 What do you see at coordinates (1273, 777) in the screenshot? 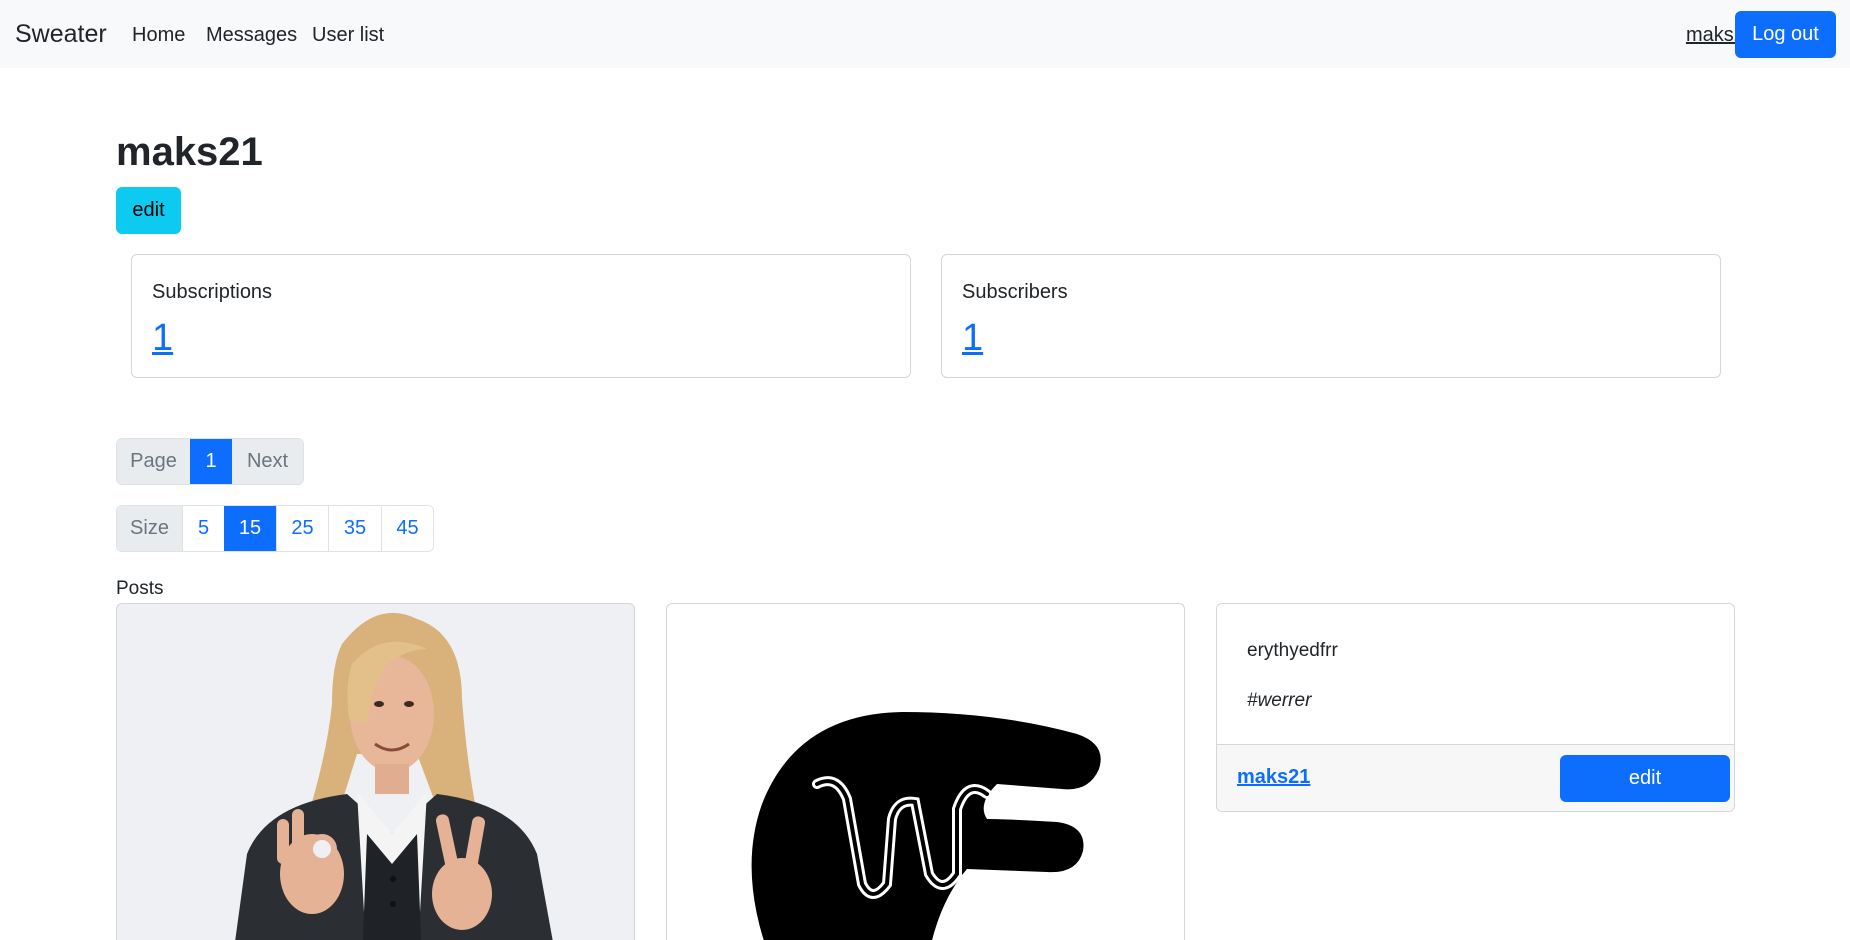
I see `post-author-link: maks21` at bounding box center [1273, 777].